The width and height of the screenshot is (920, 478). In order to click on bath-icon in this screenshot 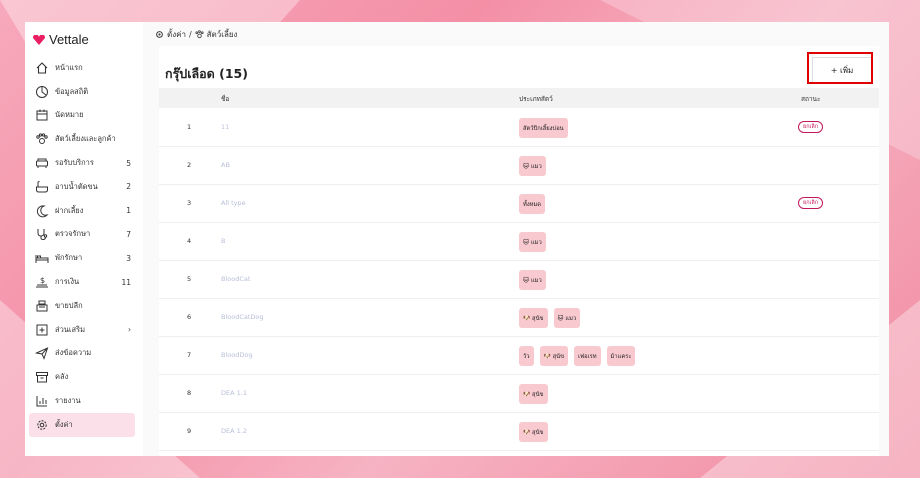, I will do `click(42, 187)`.